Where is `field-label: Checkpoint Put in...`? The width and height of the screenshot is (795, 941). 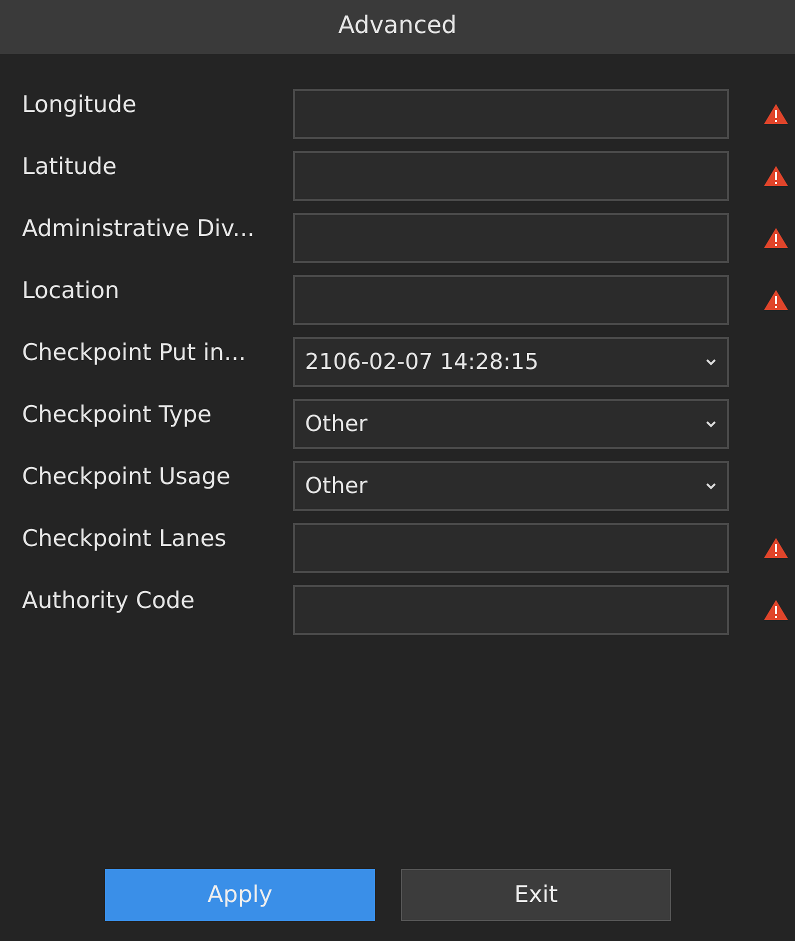 field-label: Checkpoint Put in... is located at coordinates (134, 352).